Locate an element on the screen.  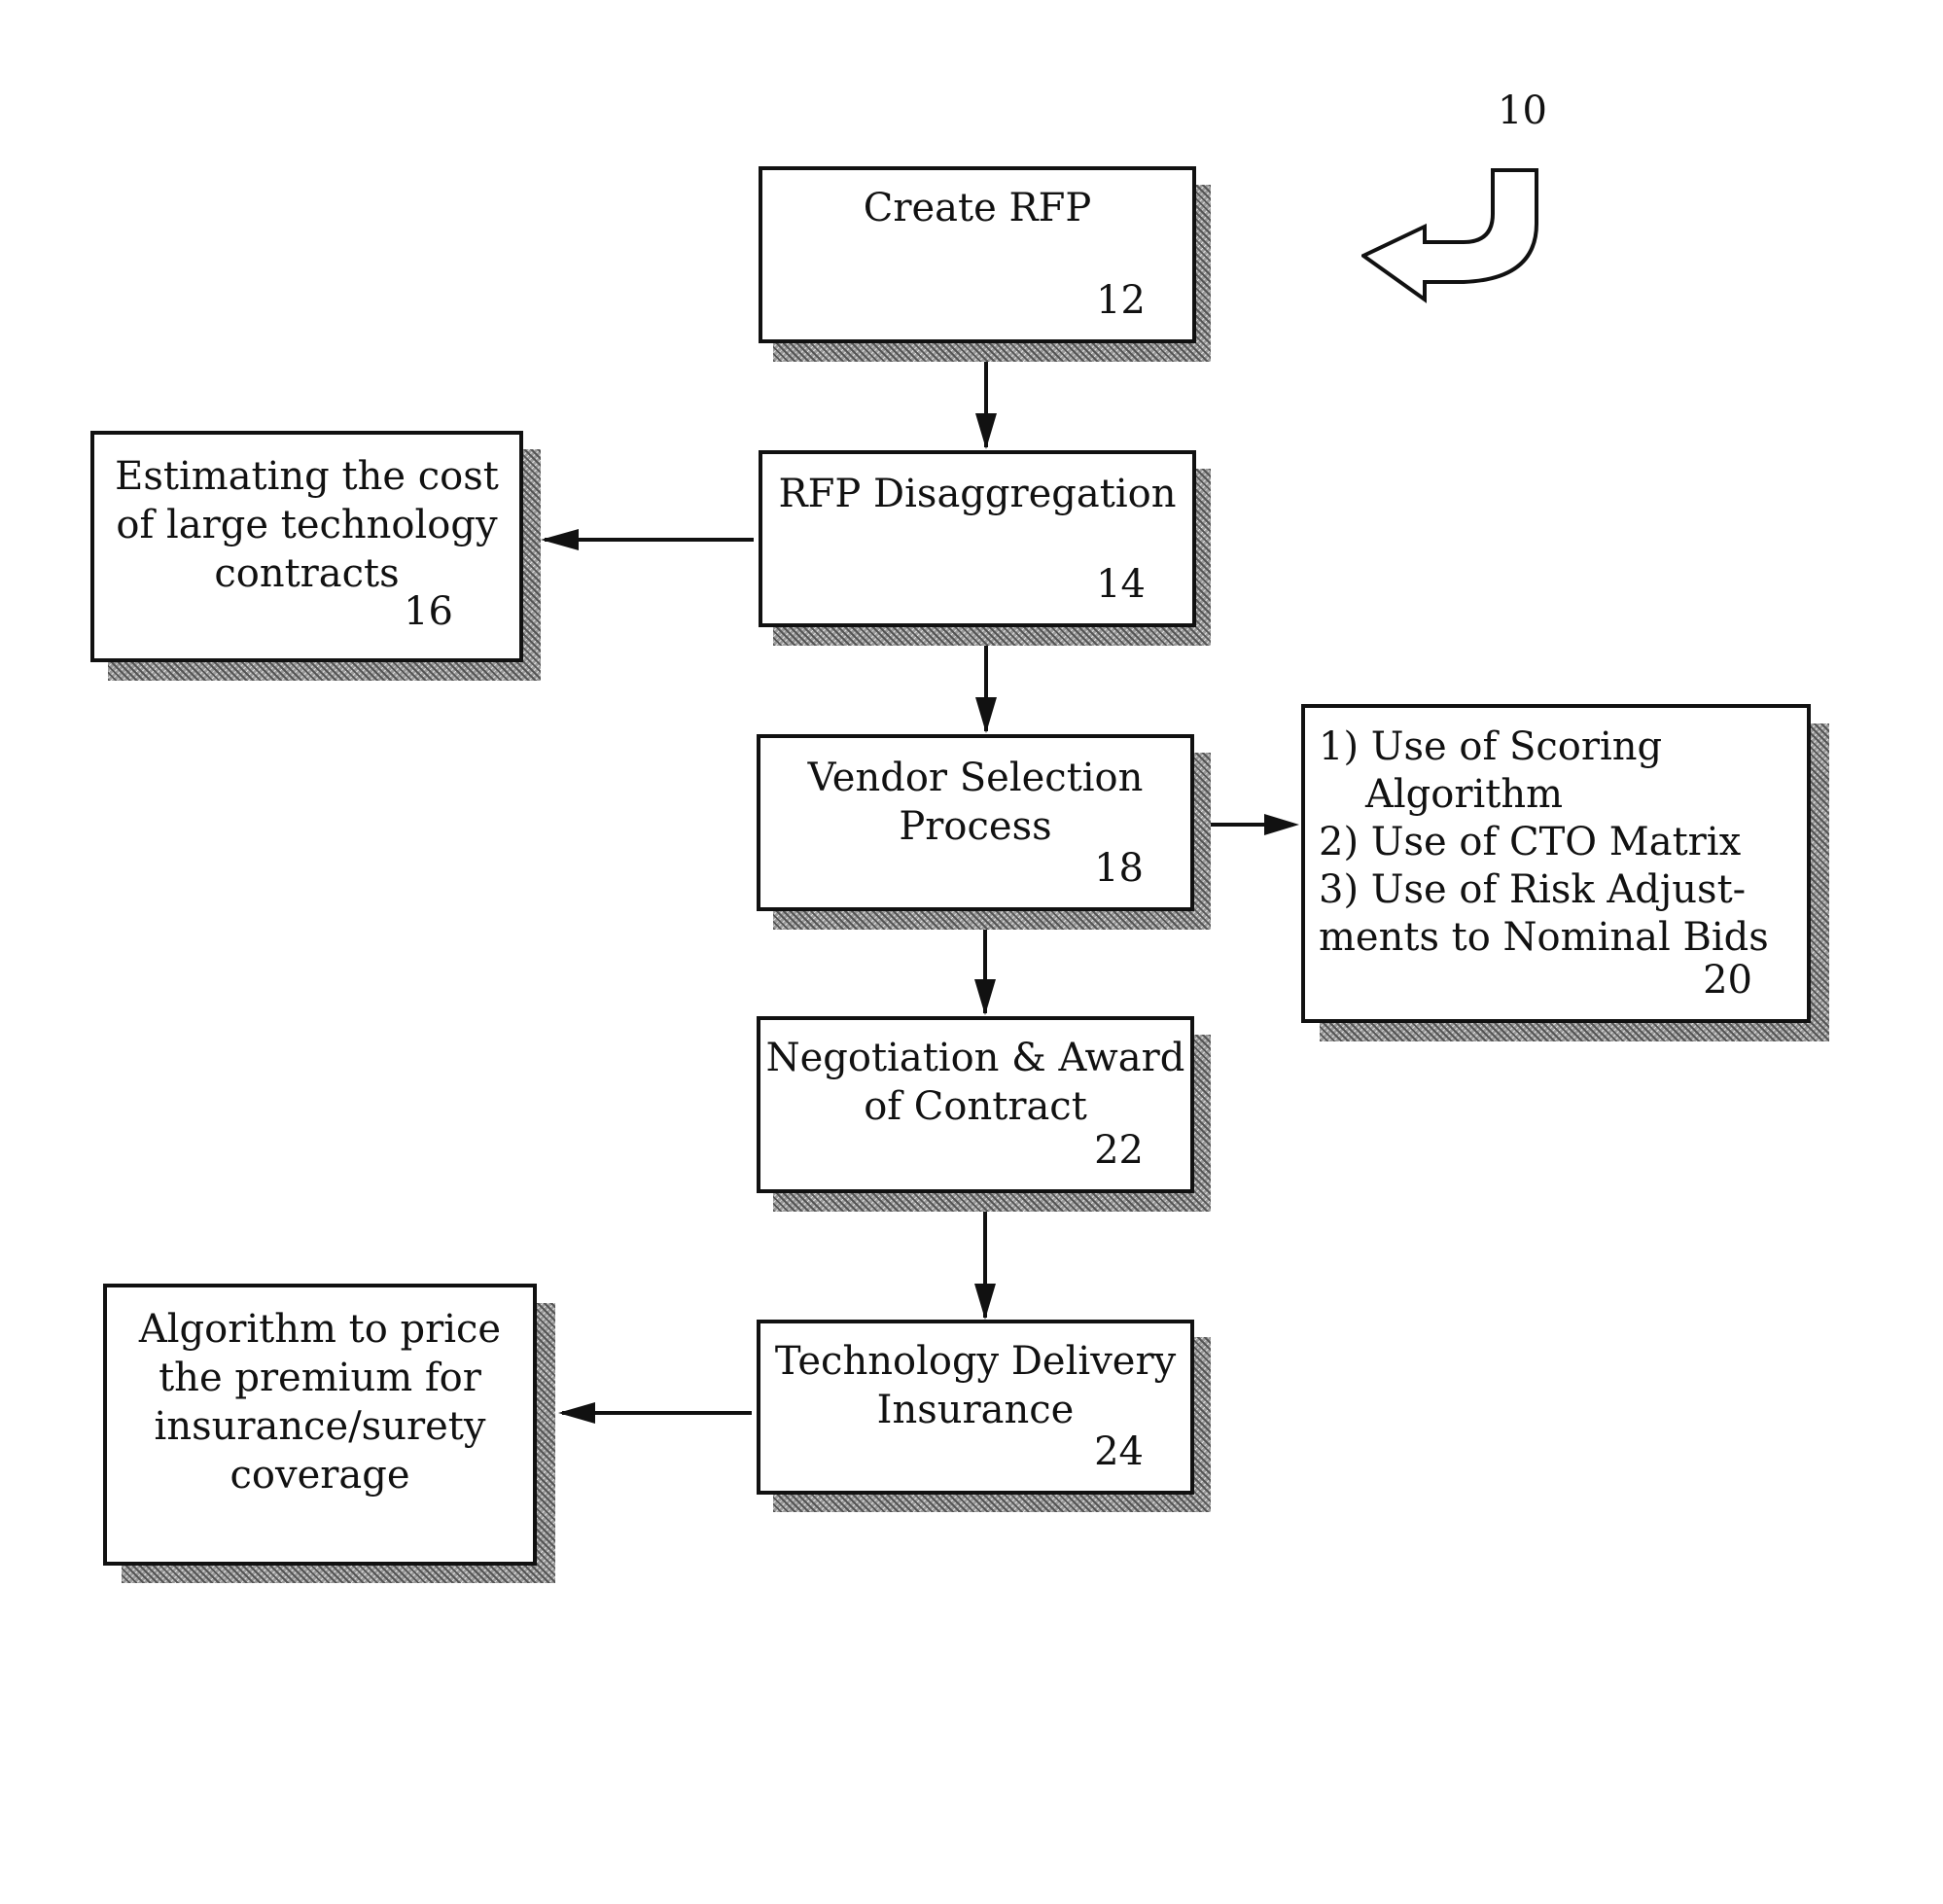
arrowhead-right is located at coordinates (1281, 824).